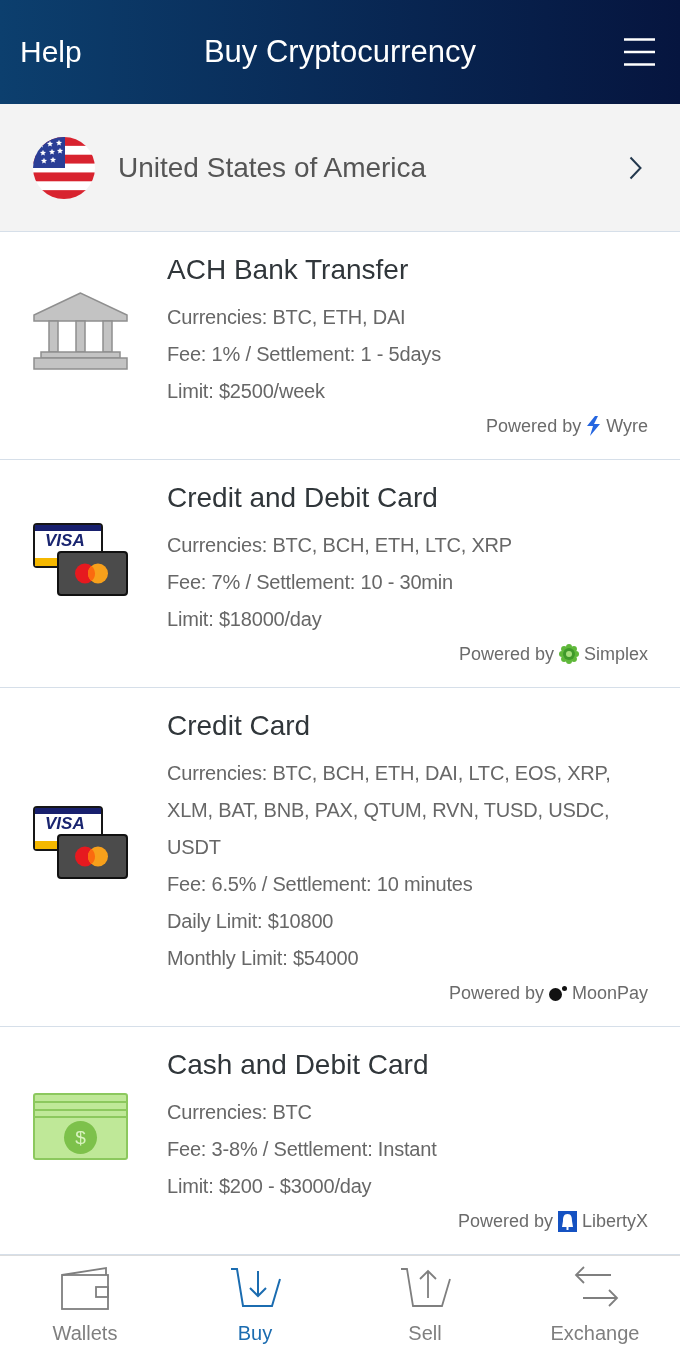 Image resolution: width=680 pixels, height=1355 pixels. What do you see at coordinates (568, 654) in the screenshot?
I see `flower-icon` at bounding box center [568, 654].